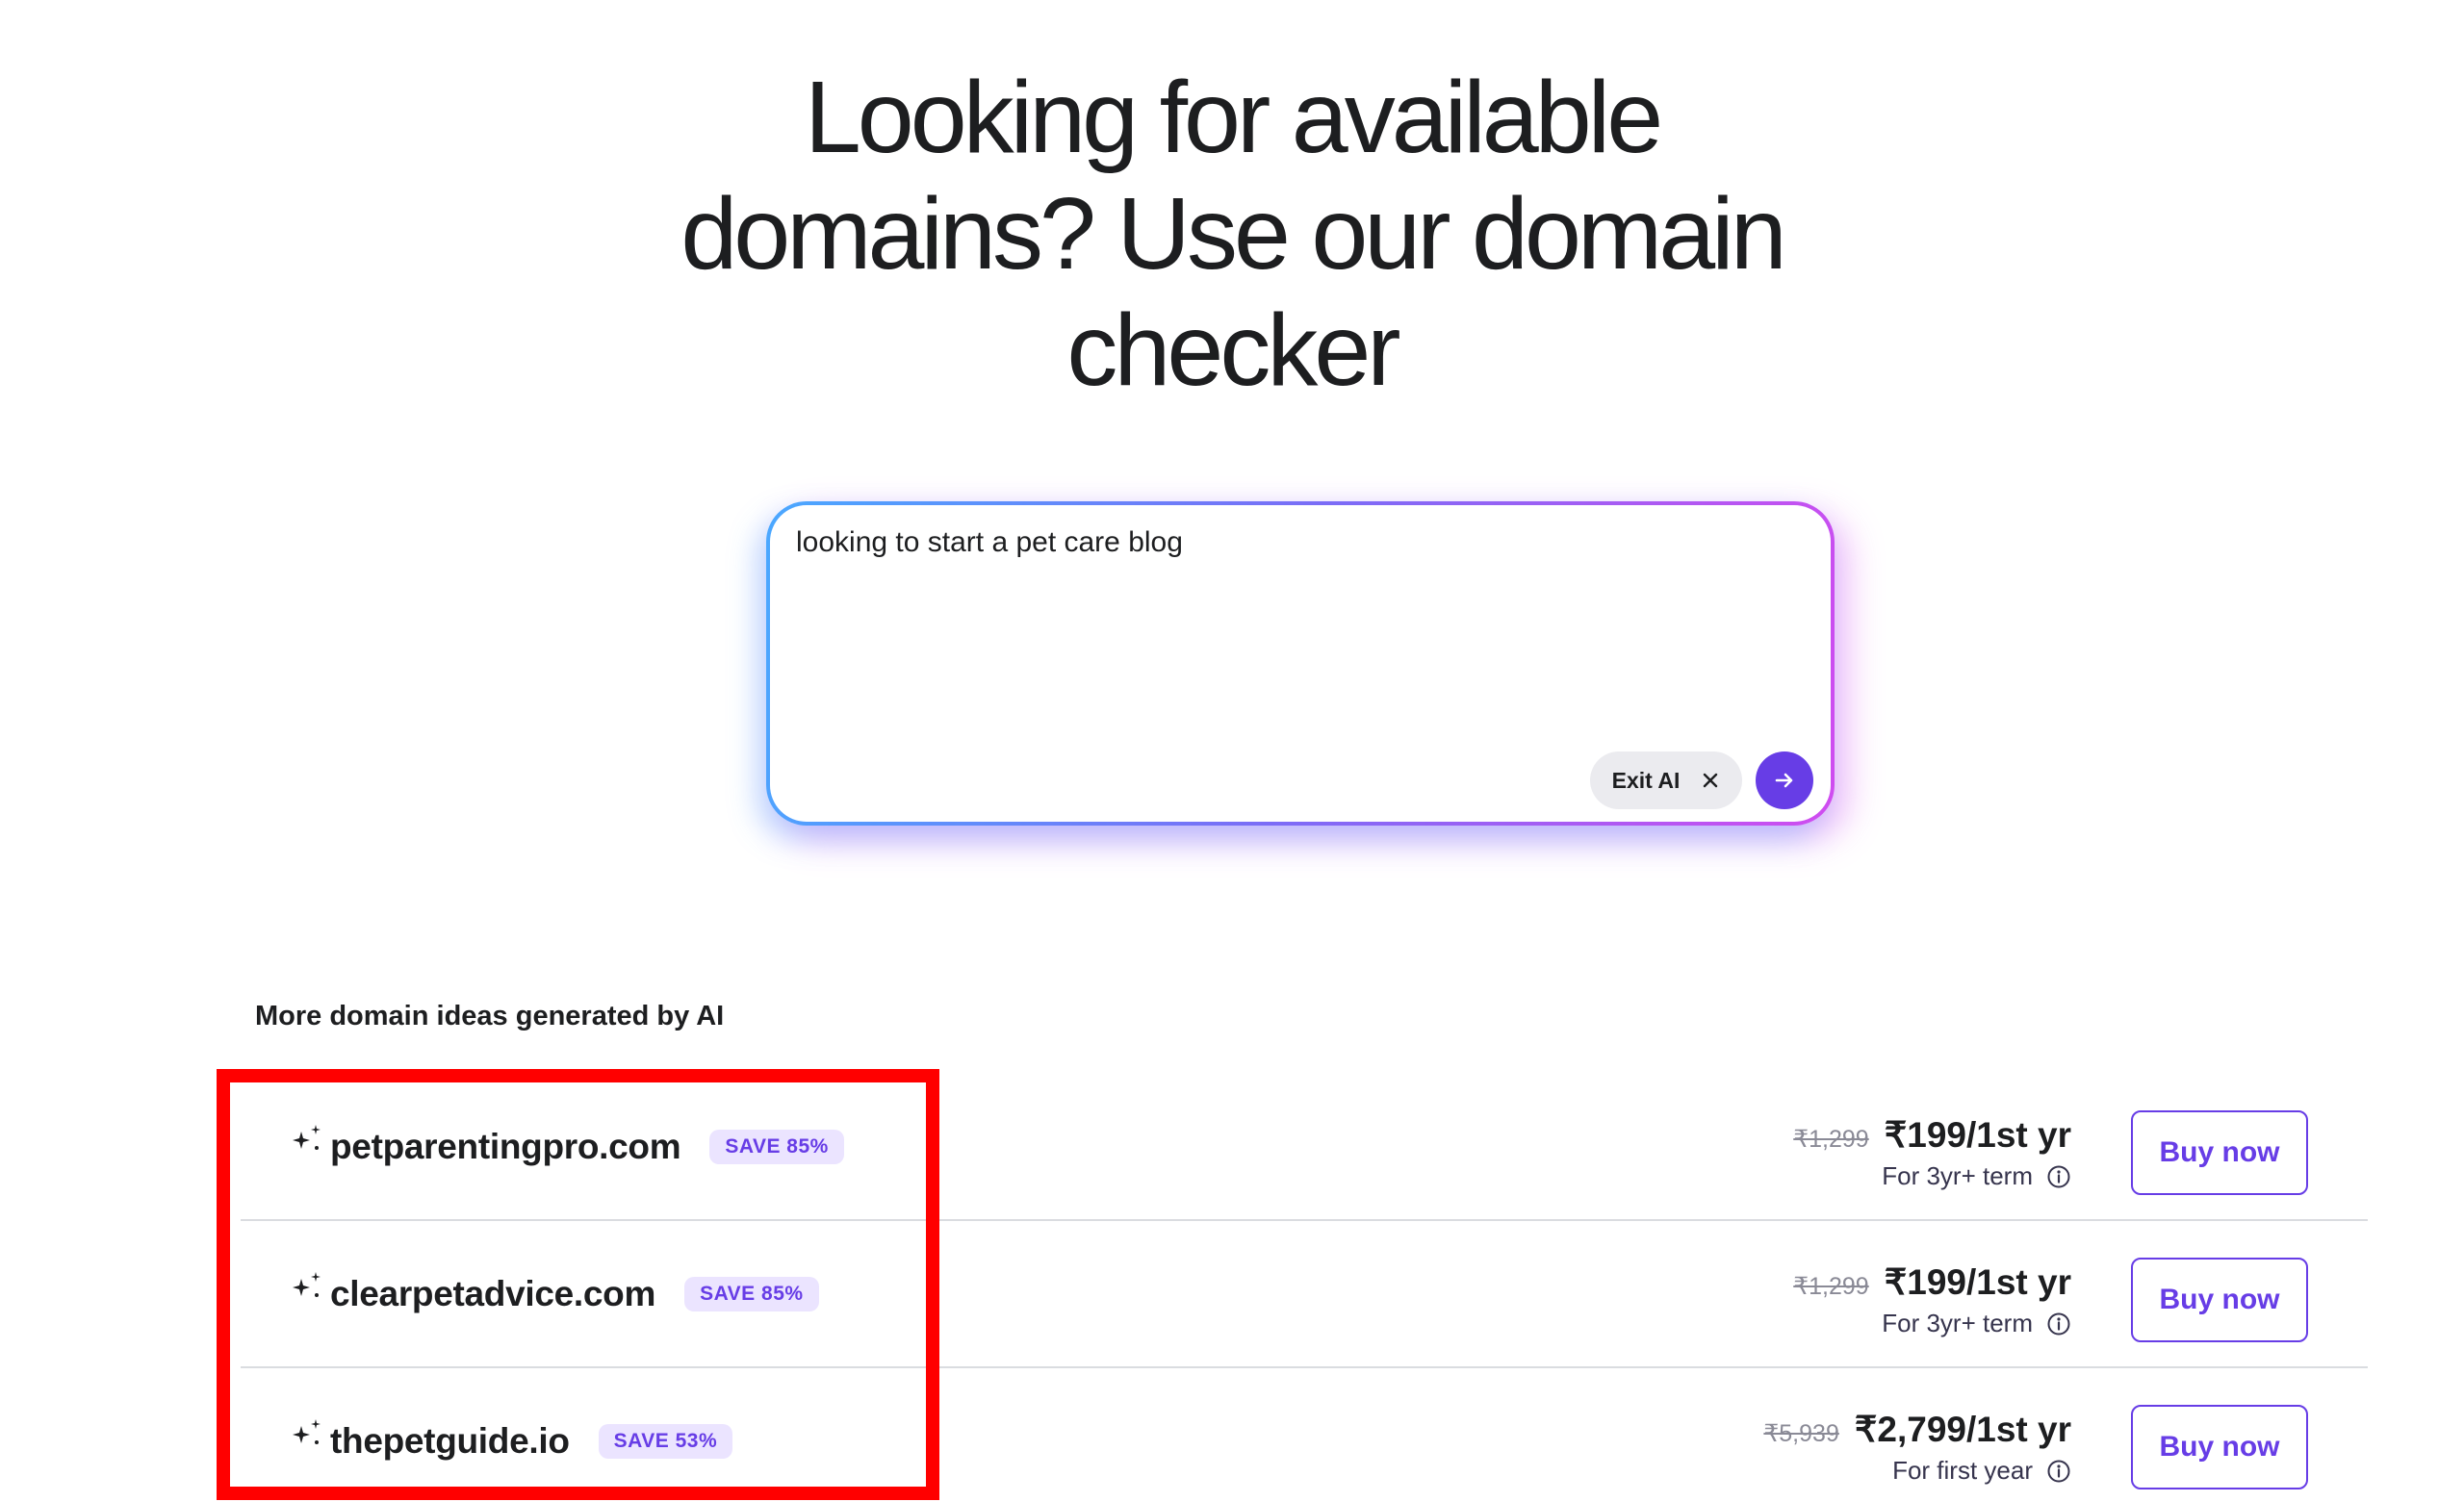 Image resolution: width=2464 pixels, height=1502 pixels. I want to click on price-line: ₹5,939 ₹2,799/1st yr, so click(1917, 1429).